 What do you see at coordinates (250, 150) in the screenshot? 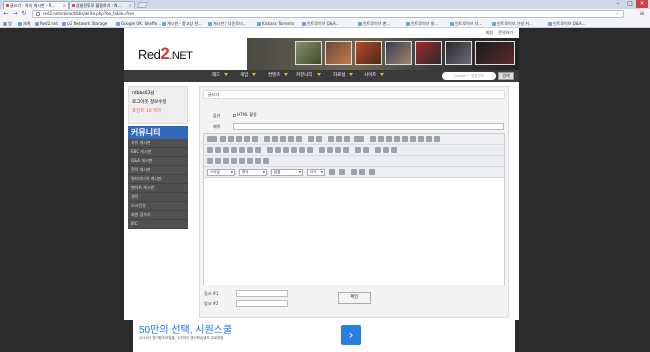
I see `superscript-icon` at bounding box center [250, 150].